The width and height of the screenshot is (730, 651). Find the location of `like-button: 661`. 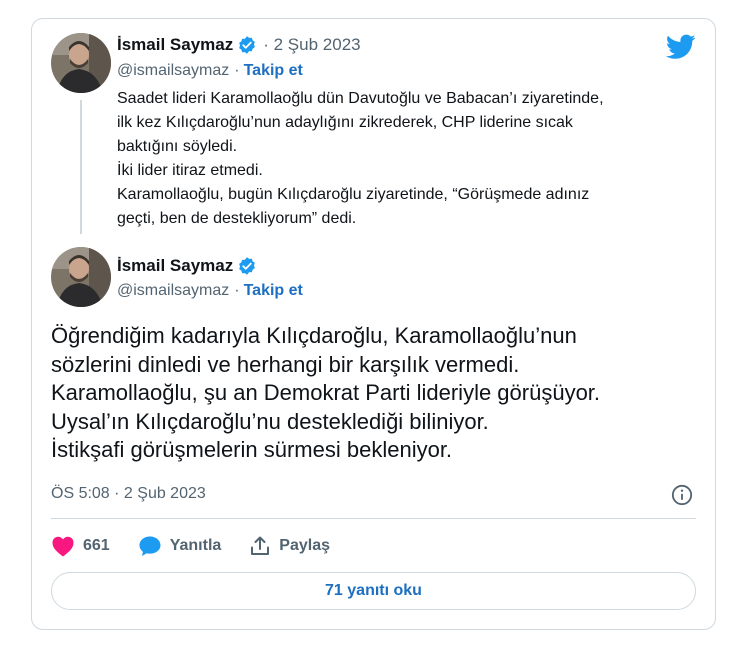

like-button: 661 is located at coordinates (80, 546).